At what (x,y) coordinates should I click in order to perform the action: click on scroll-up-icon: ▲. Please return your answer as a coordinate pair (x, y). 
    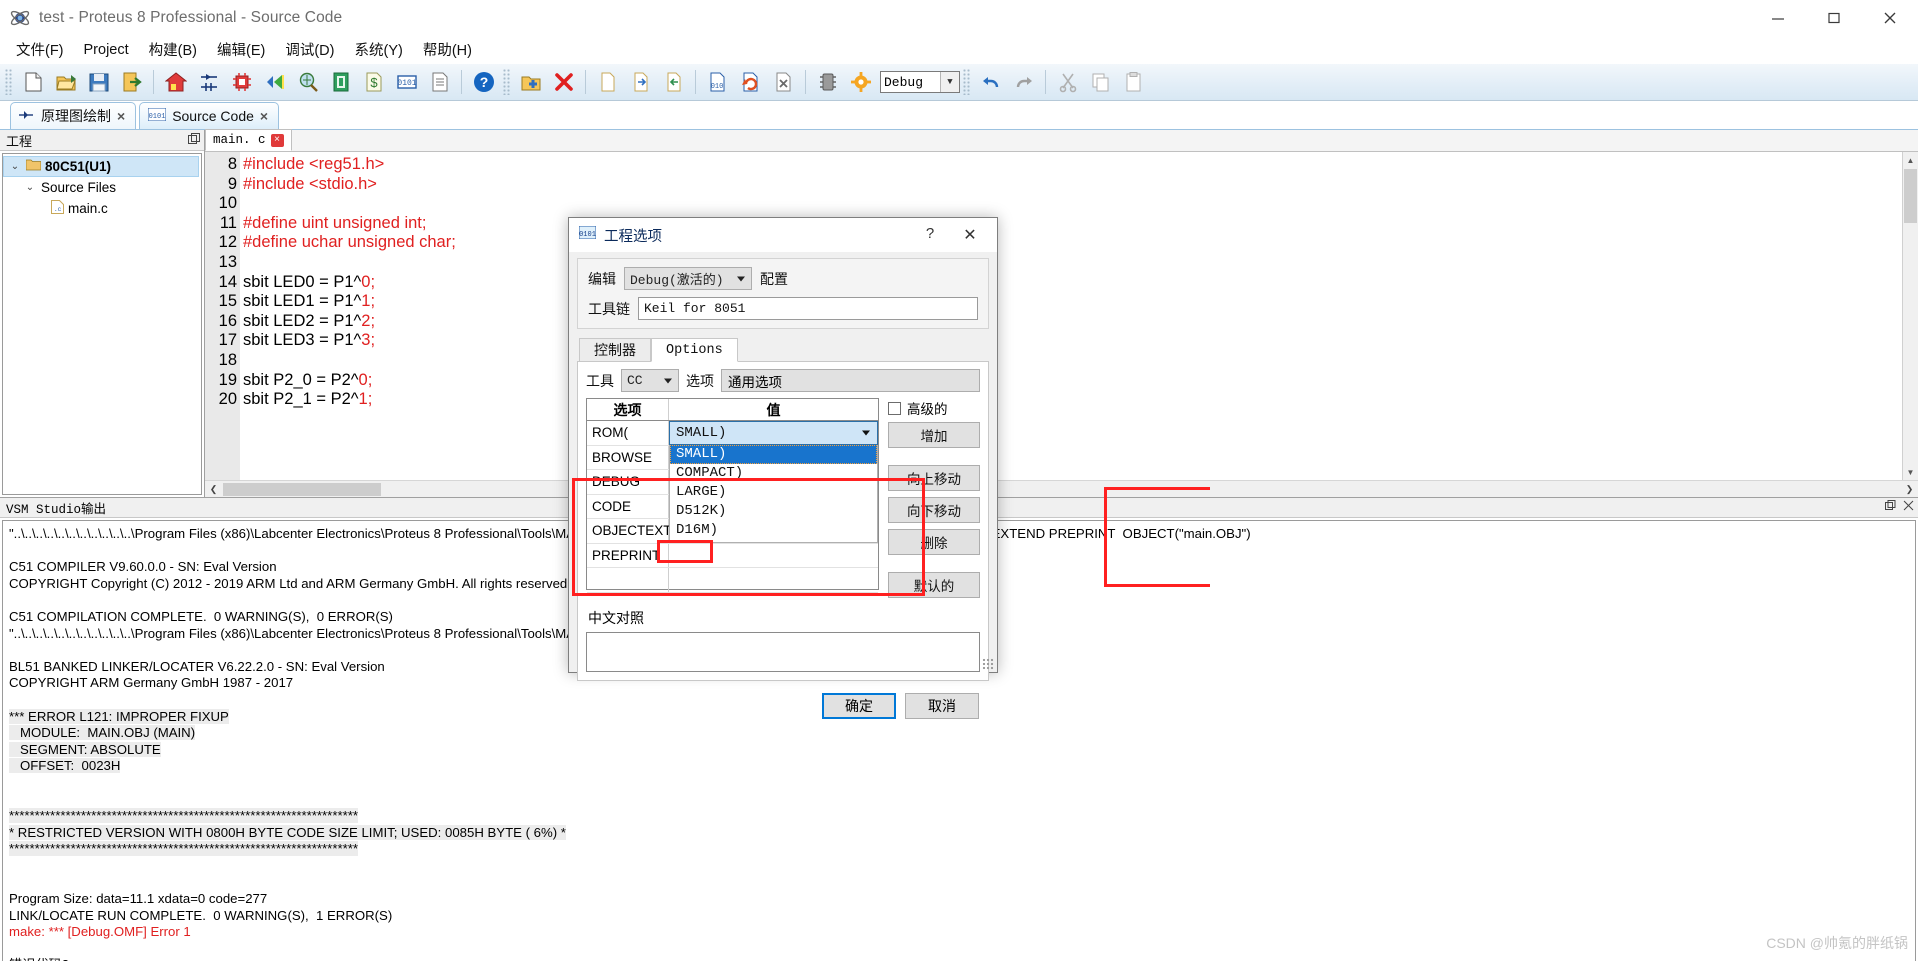
    Looking at the image, I should click on (1910, 160).